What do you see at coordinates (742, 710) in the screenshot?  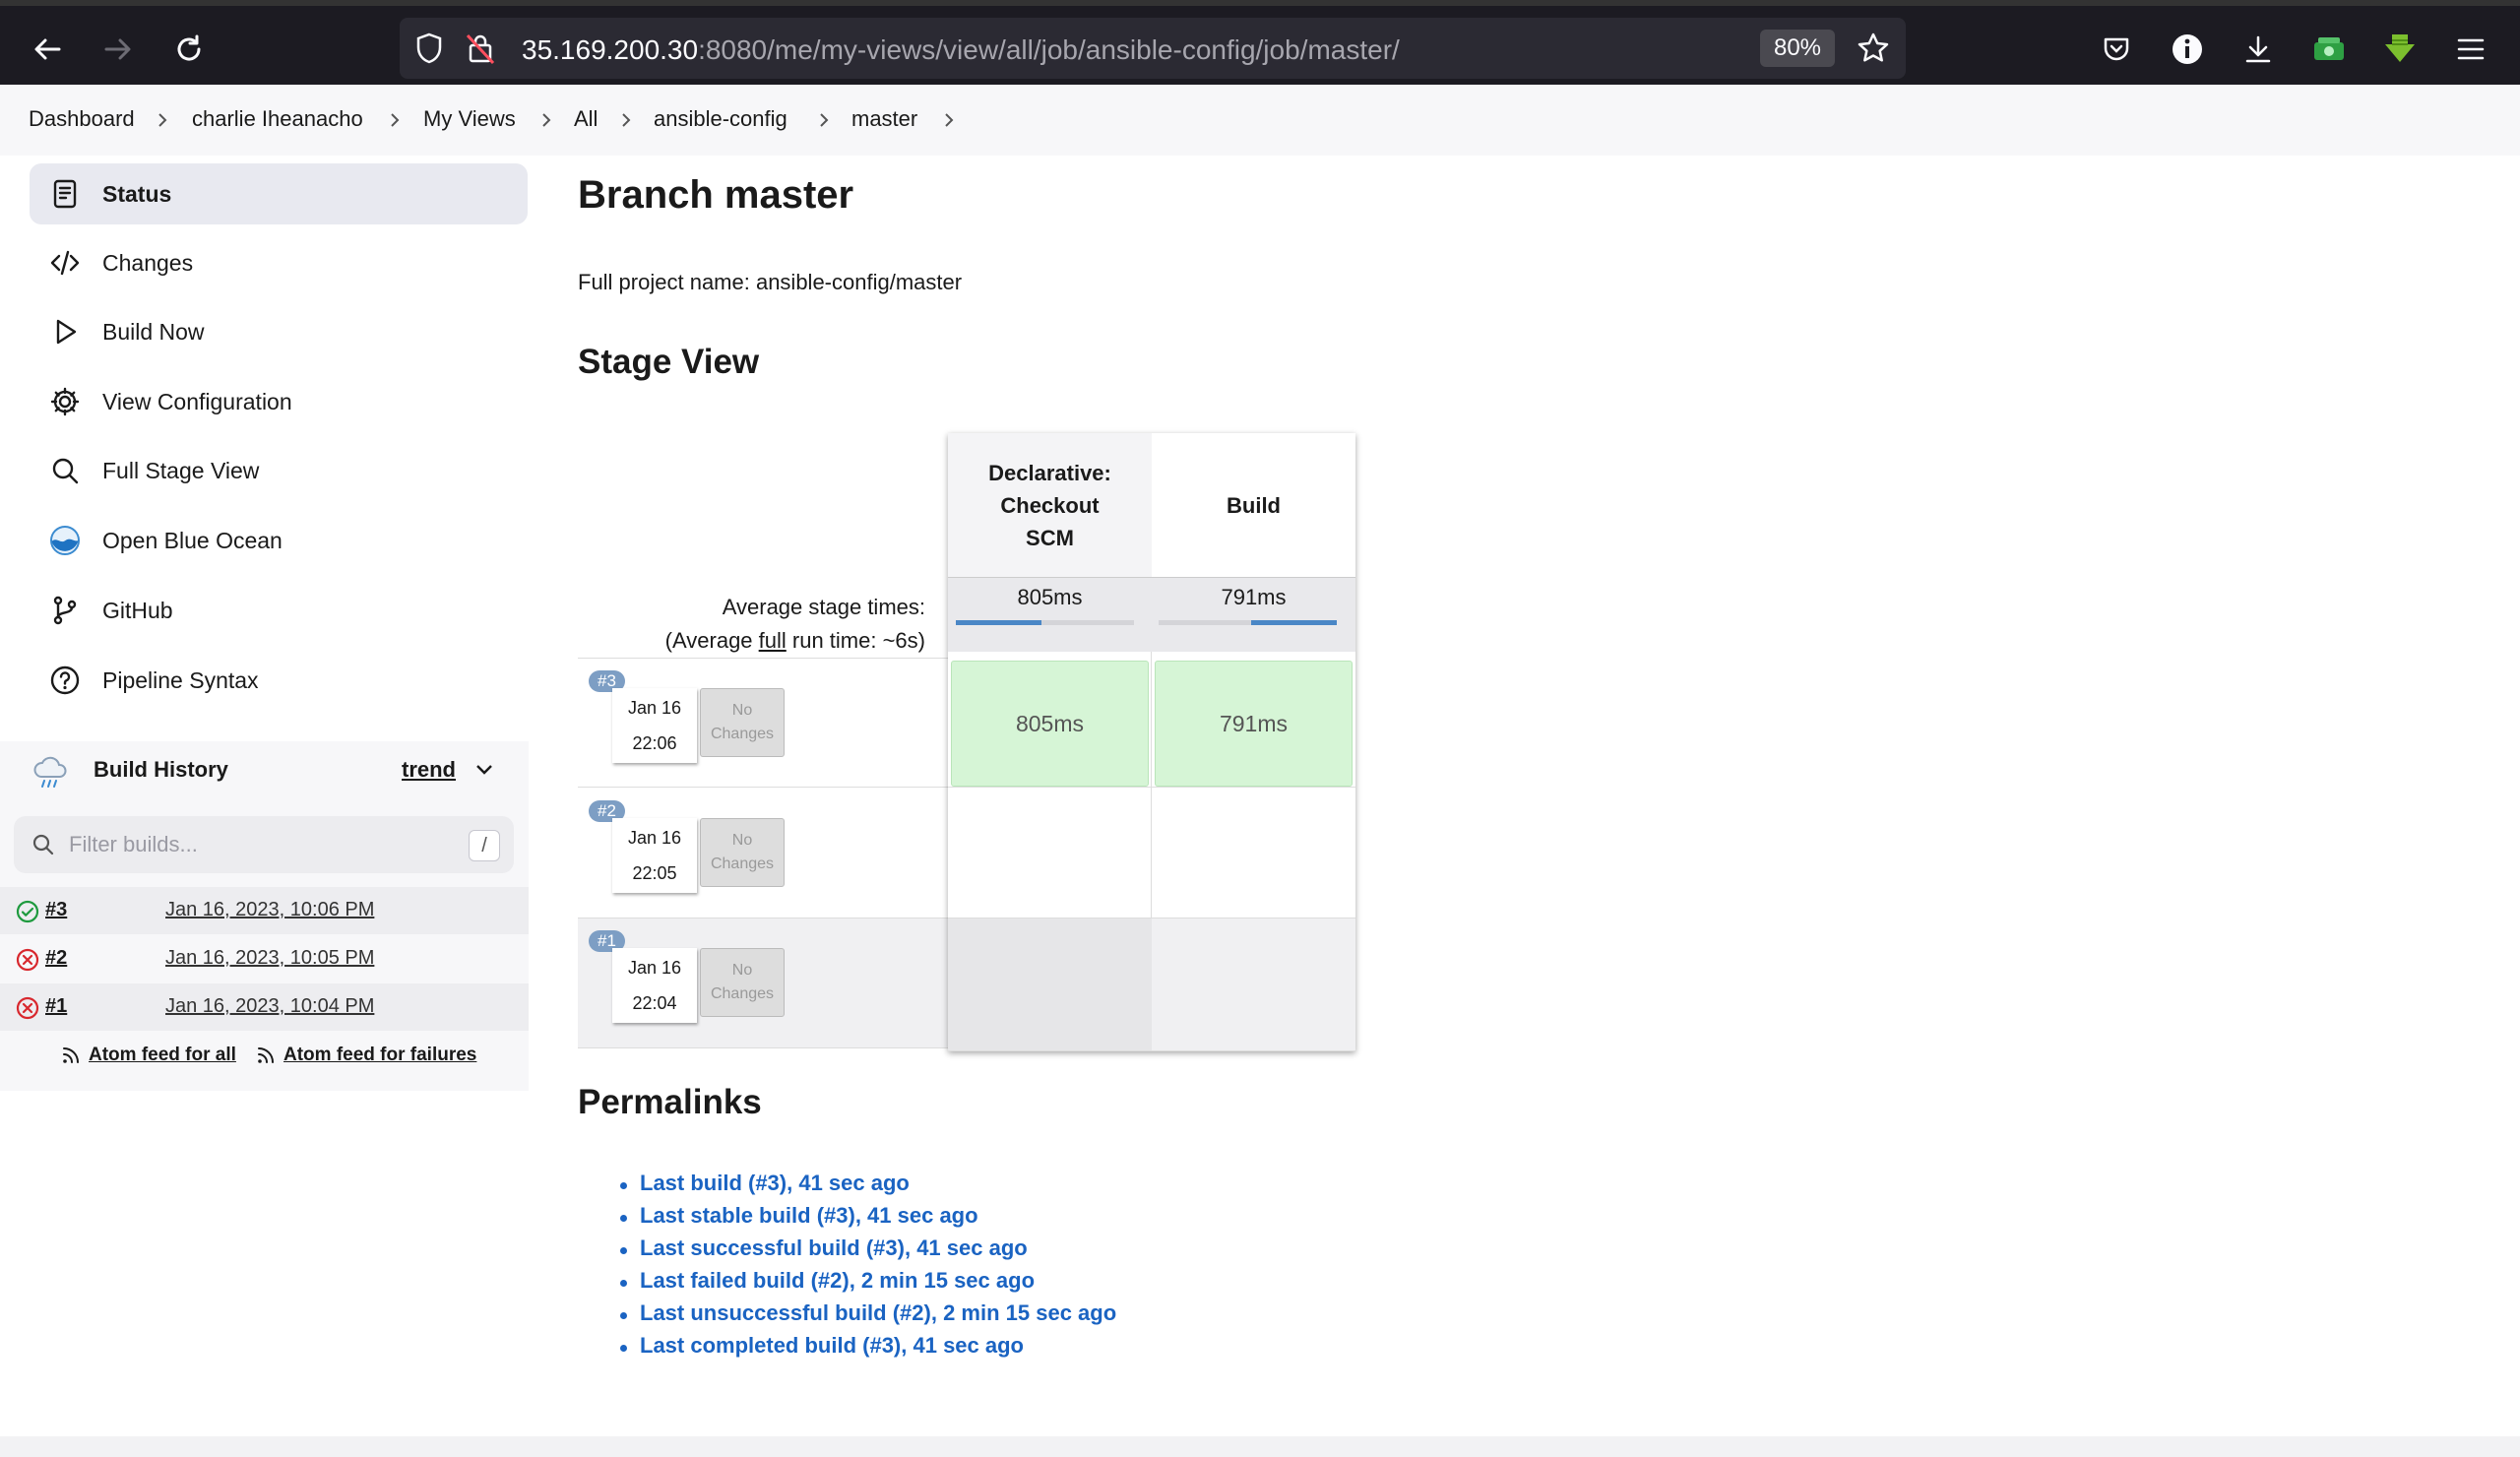 I see `changes-line1: No` at bounding box center [742, 710].